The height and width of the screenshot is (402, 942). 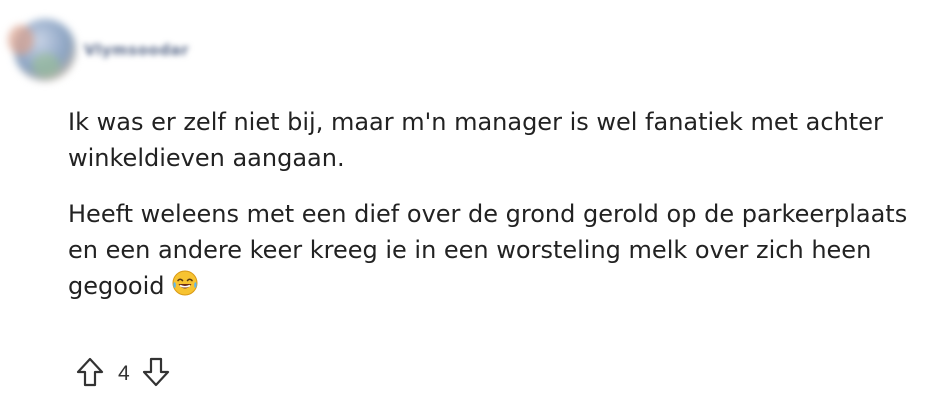 I want to click on upvote-arrow-icon, so click(x=90, y=374).